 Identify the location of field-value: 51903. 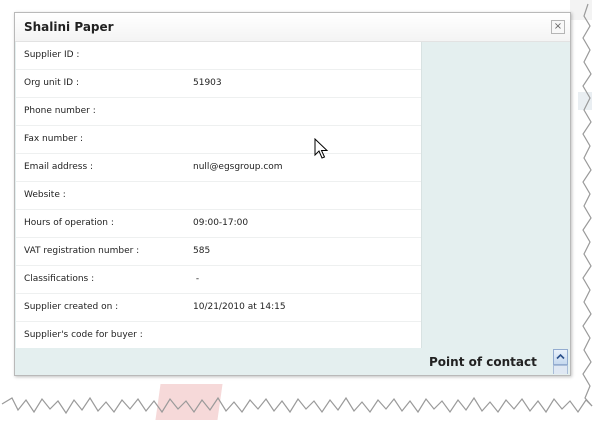
(207, 83).